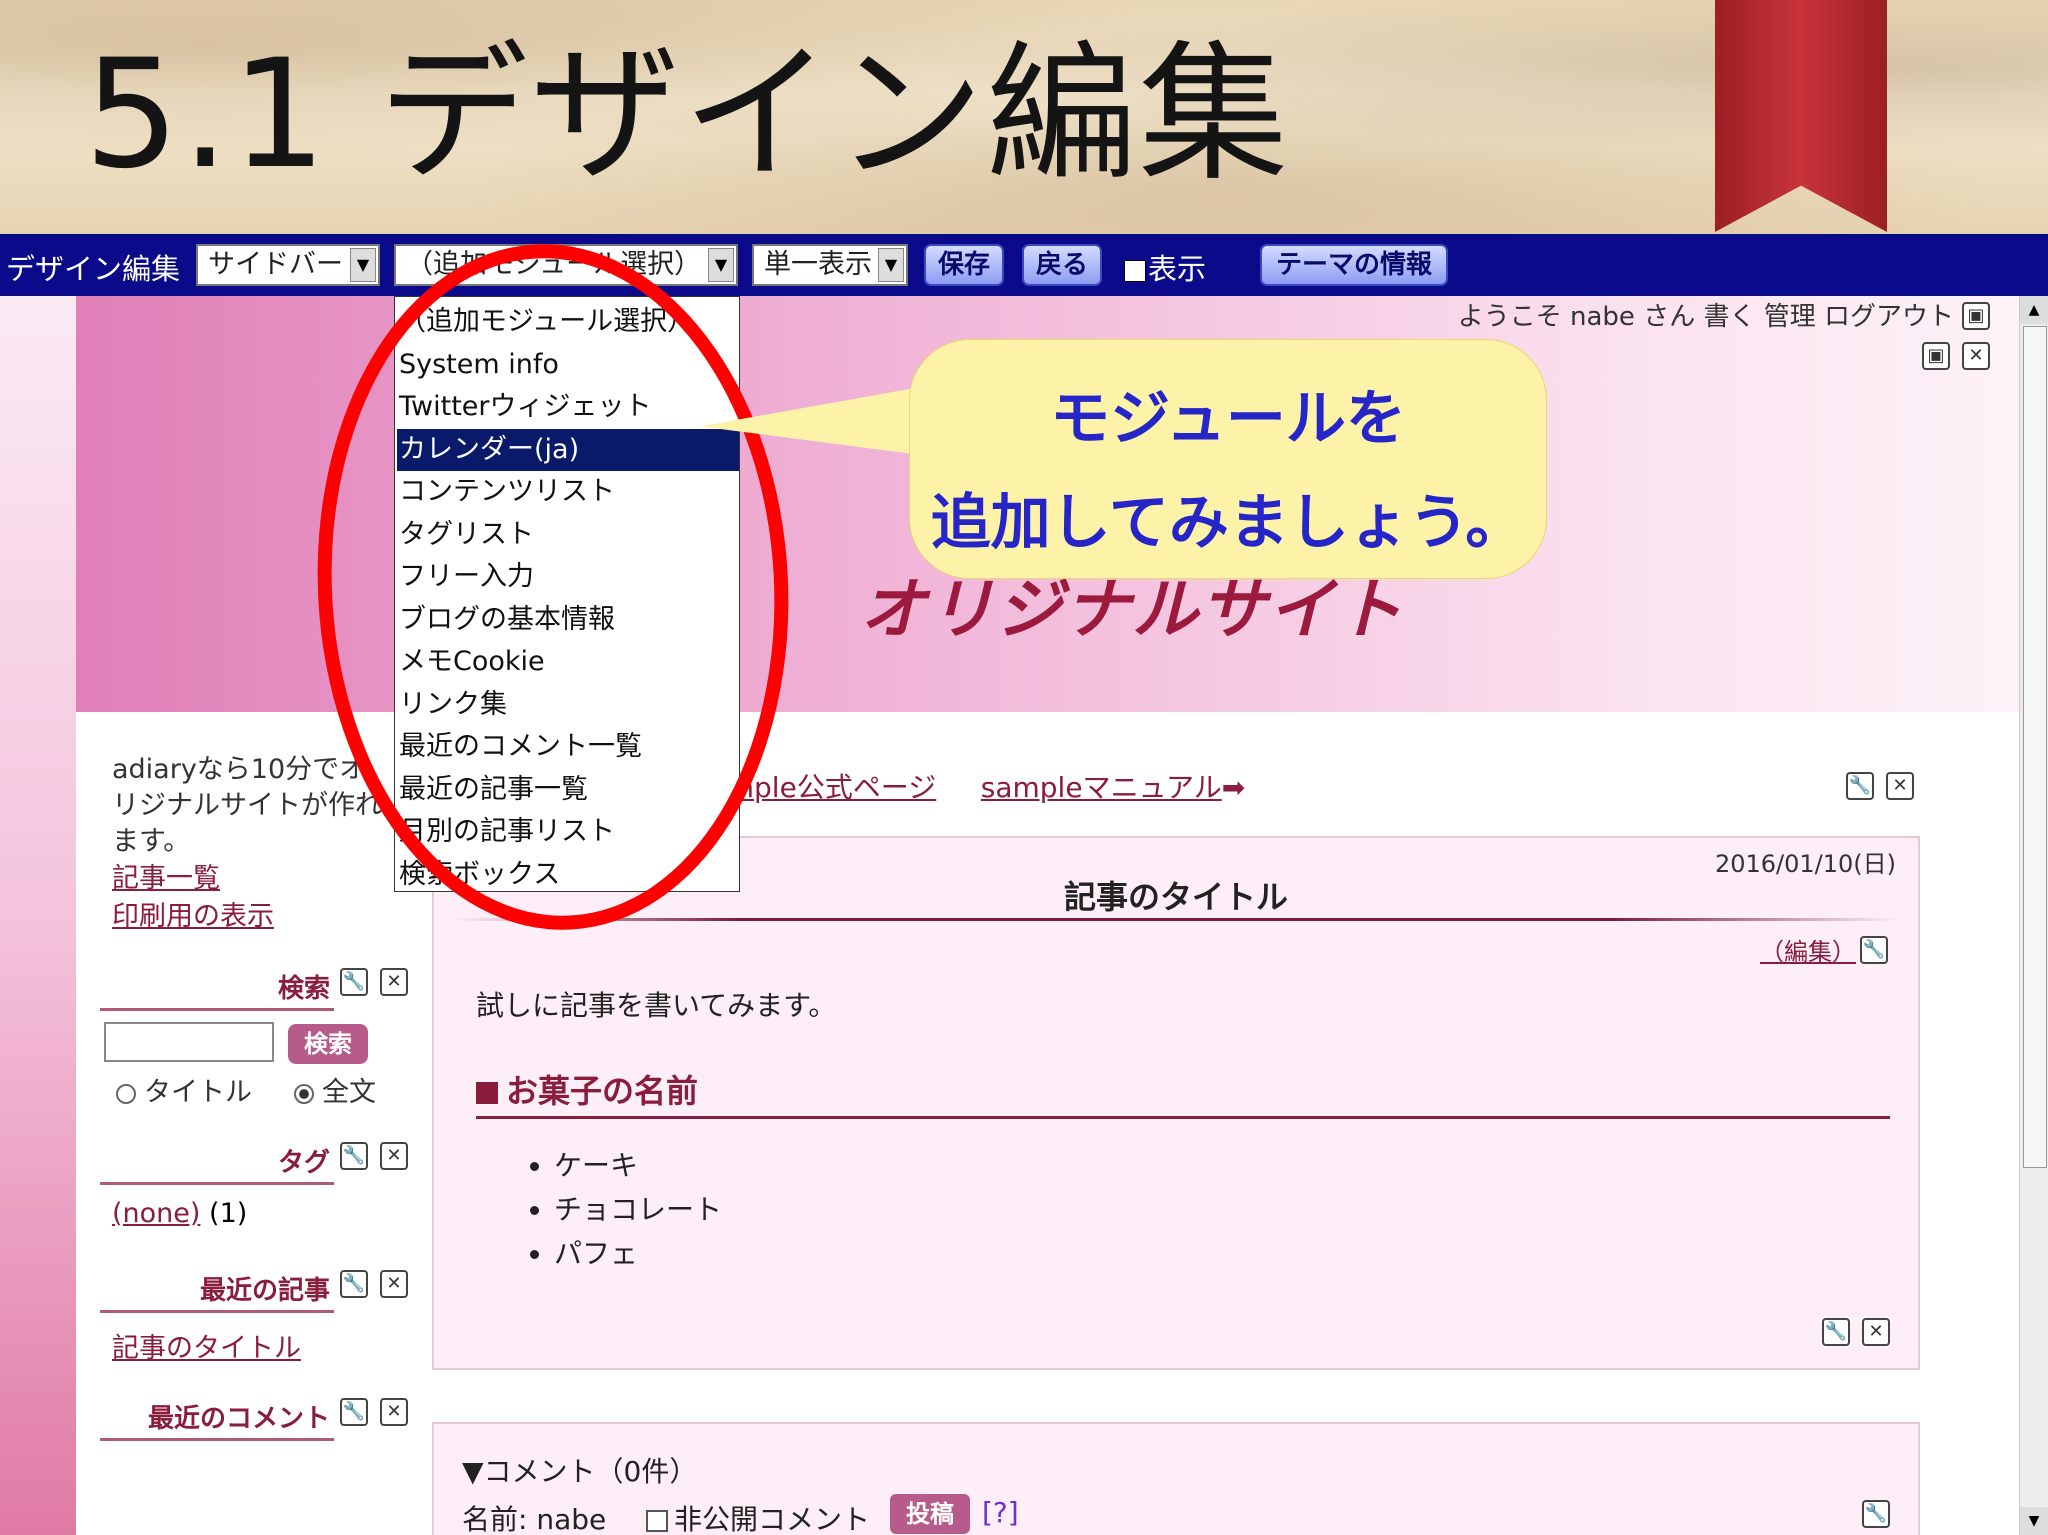 The width and height of the screenshot is (2048, 1535). I want to click on welcome-bar: ようこそ nabe さん 書く 管理 ログアウト, so click(1705, 317).